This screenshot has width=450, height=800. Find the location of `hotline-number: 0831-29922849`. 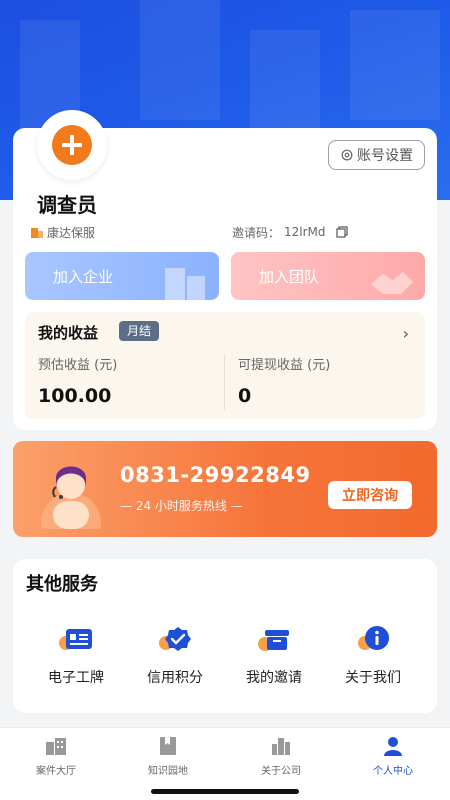

hotline-number: 0831-29922849 is located at coordinates (215, 475).